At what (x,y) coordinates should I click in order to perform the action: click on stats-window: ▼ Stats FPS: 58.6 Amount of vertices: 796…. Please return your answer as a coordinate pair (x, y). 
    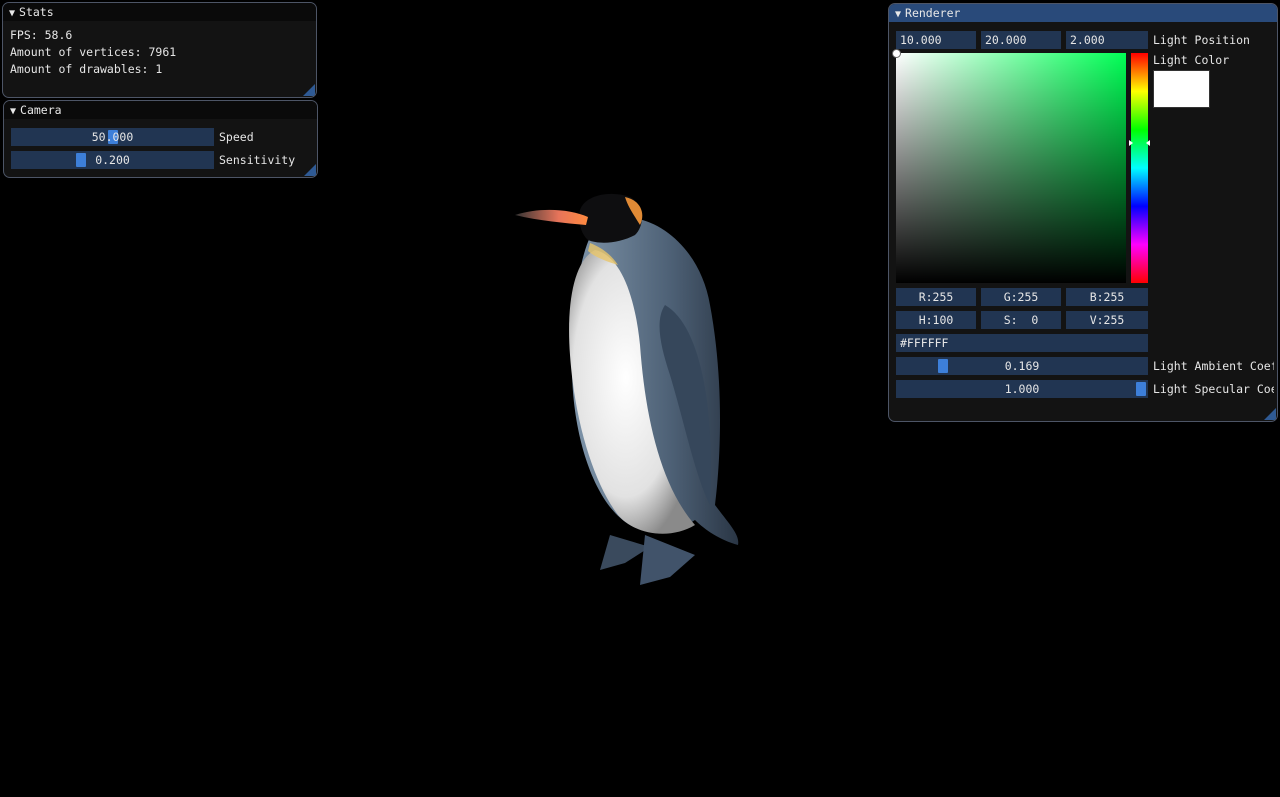
    Looking at the image, I should click on (159, 50).